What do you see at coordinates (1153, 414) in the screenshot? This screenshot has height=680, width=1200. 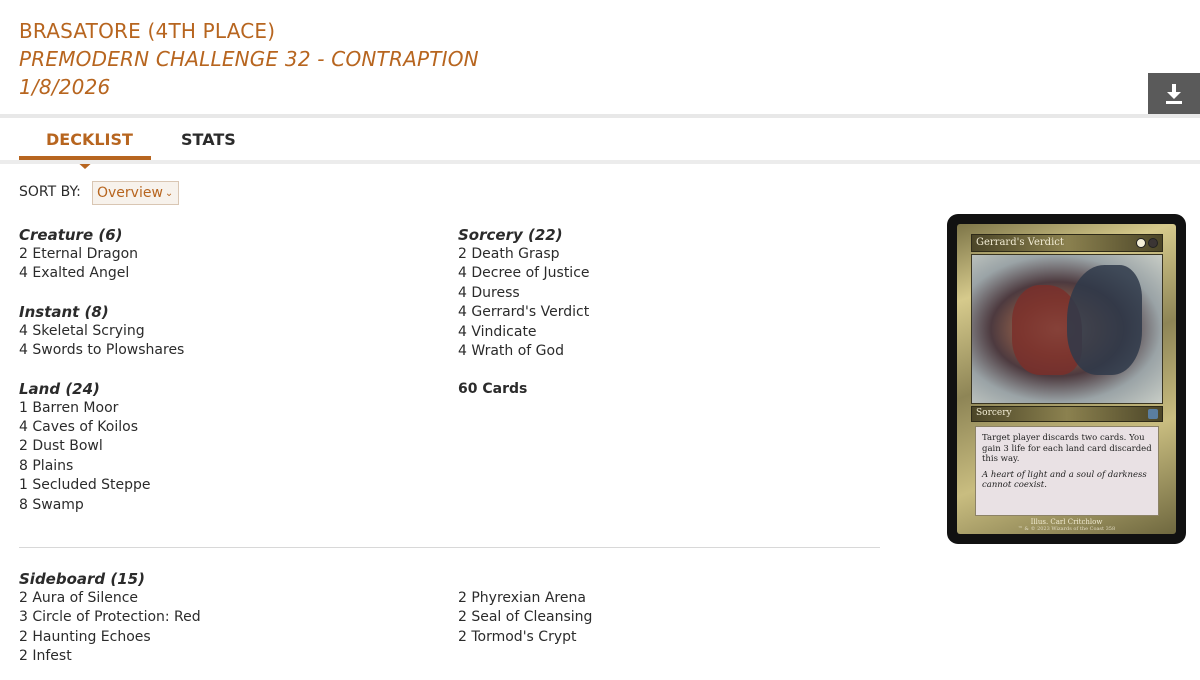 I see `set-symbol-icon` at bounding box center [1153, 414].